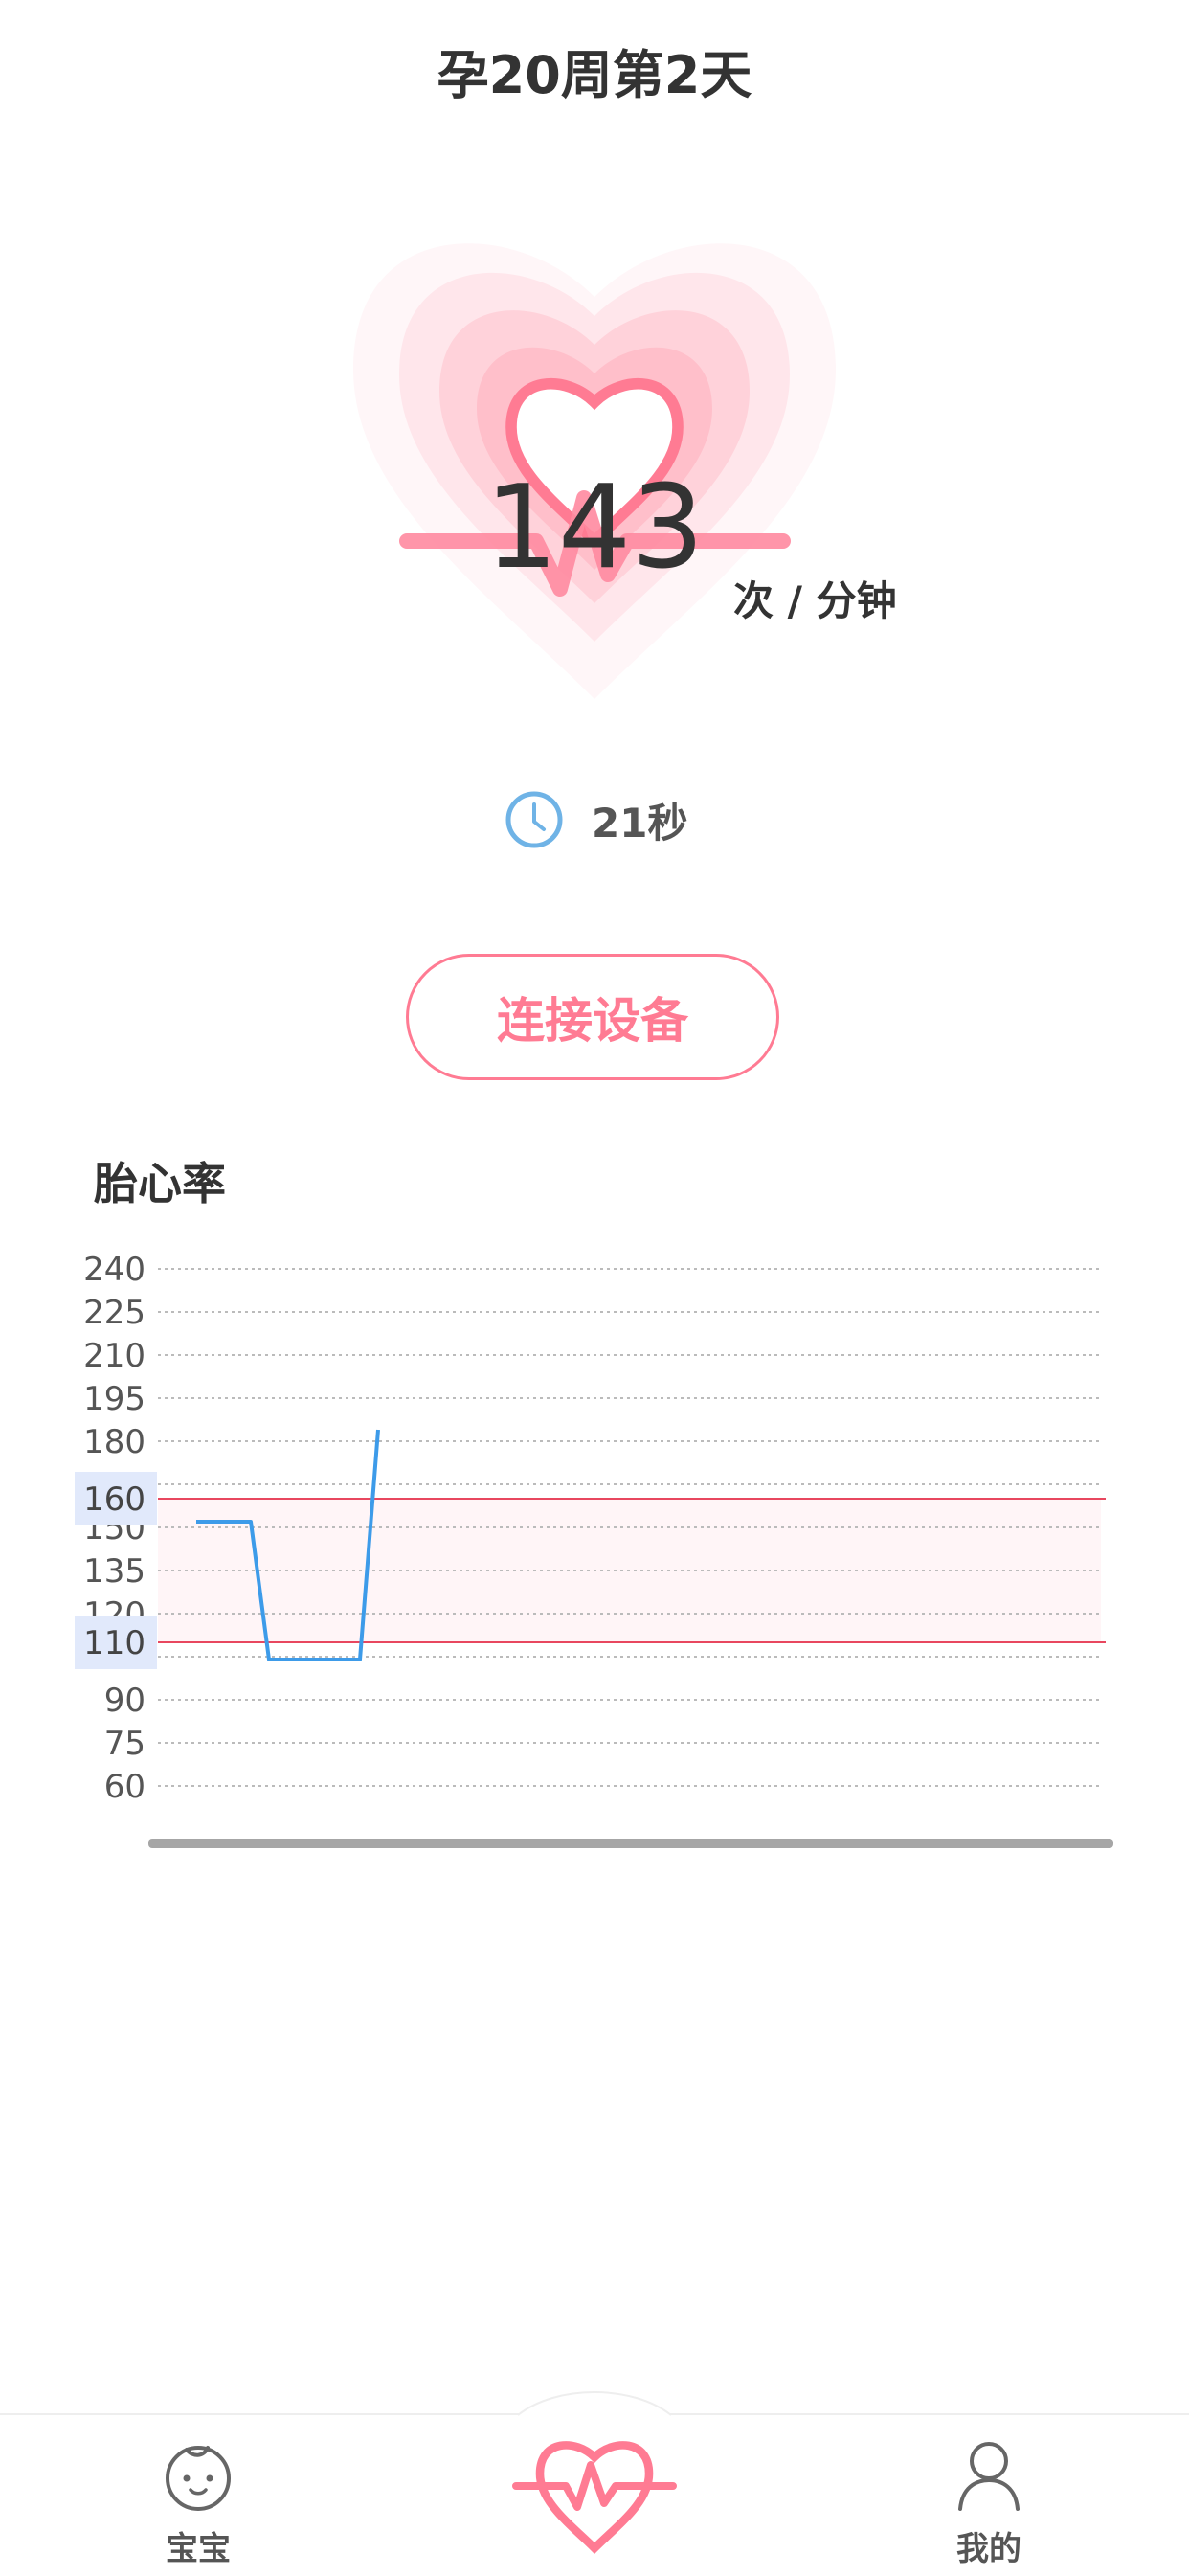  What do you see at coordinates (114, 1399) in the screenshot?
I see `y-tick-label: 195` at bounding box center [114, 1399].